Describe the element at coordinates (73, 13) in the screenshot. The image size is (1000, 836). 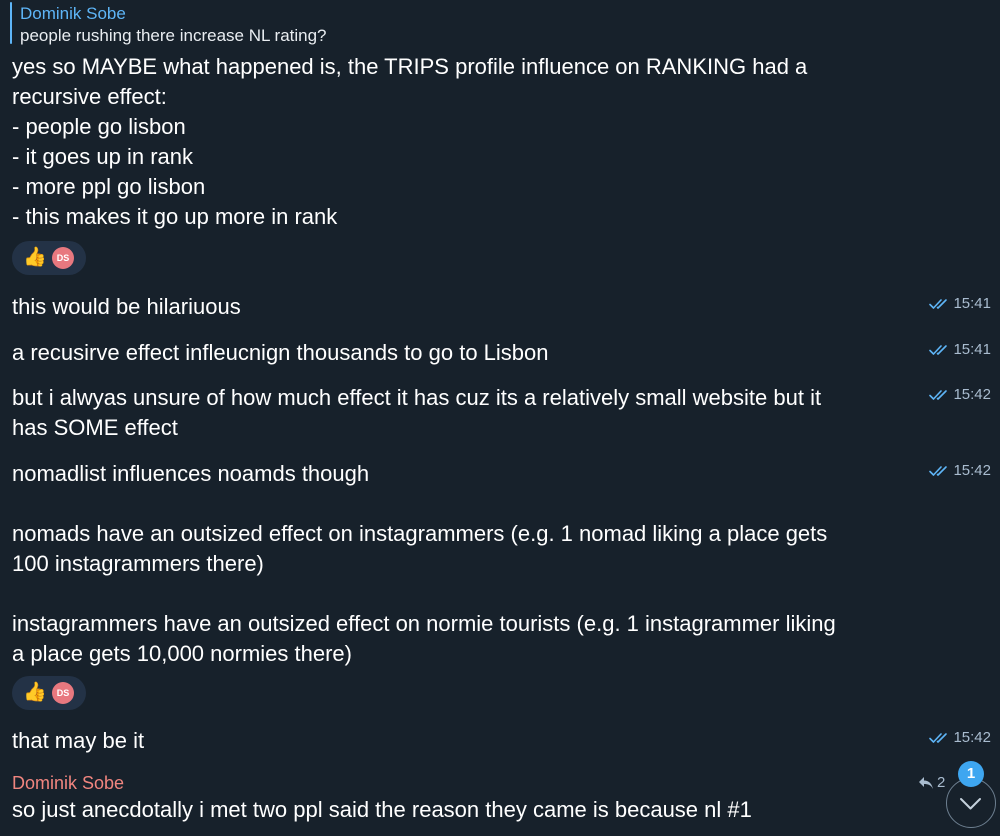
I see `reply-author: Dominik Sobe` at that location.